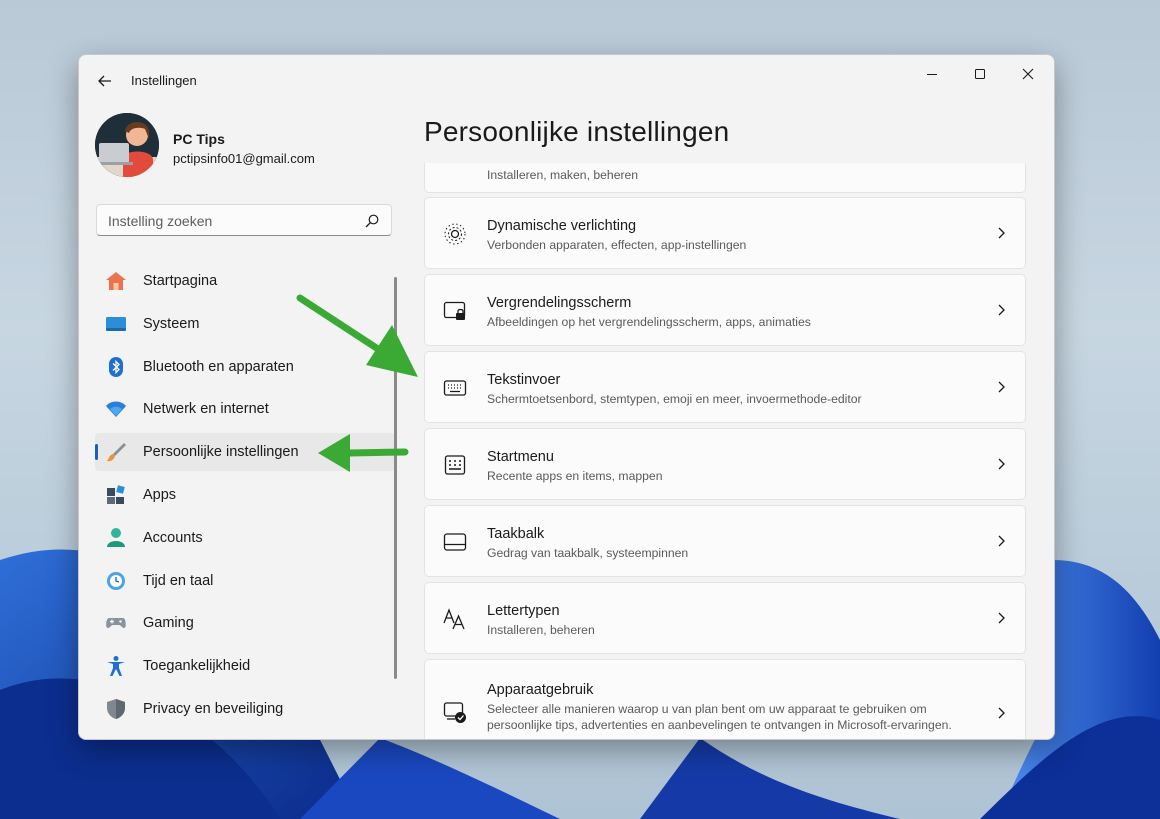 The image size is (1160, 819). What do you see at coordinates (395, 478) in the screenshot?
I see `sidebar-scrollbar` at bounding box center [395, 478].